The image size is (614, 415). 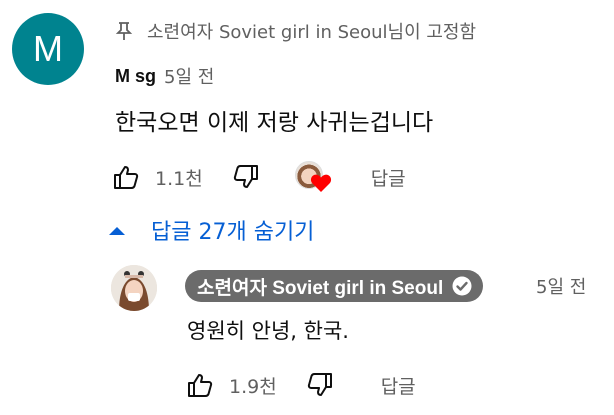 What do you see at coordinates (320, 288) in the screenshot?
I see `reply-author: 소련여자 Soviet girl in Seoul` at bounding box center [320, 288].